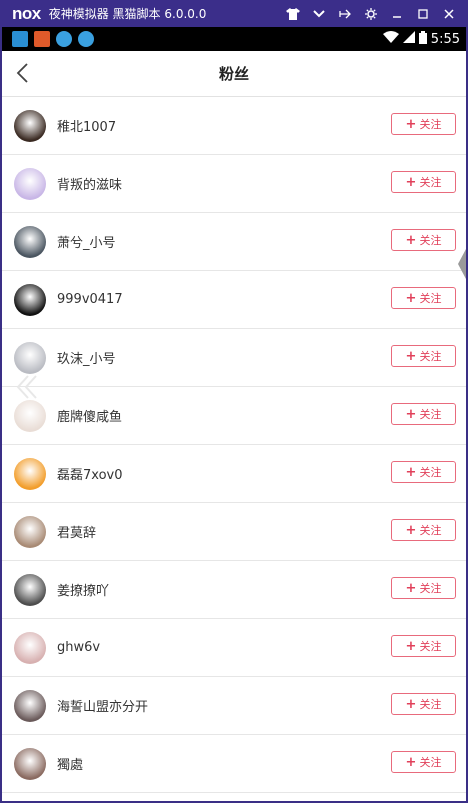 Image resolution: width=468 pixels, height=803 pixels. What do you see at coordinates (234, 358) in the screenshot?
I see `fan-row: 玖沫_小号 + 关注` at bounding box center [234, 358].